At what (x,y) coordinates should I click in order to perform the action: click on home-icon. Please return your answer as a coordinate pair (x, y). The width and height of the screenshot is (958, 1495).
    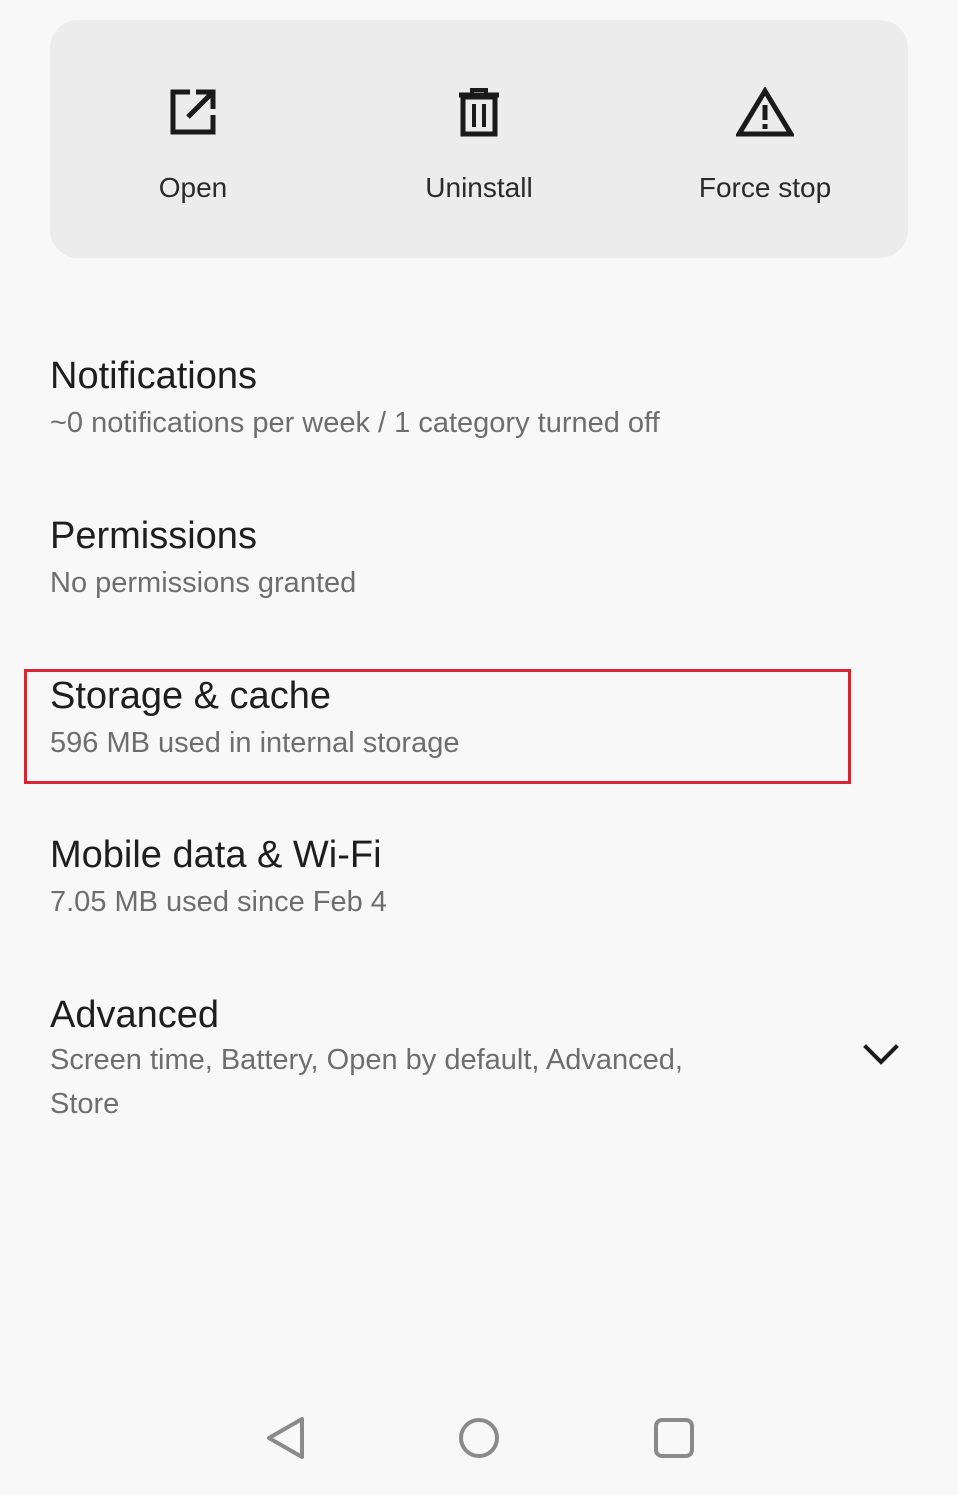
    Looking at the image, I should click on (479, 1438).